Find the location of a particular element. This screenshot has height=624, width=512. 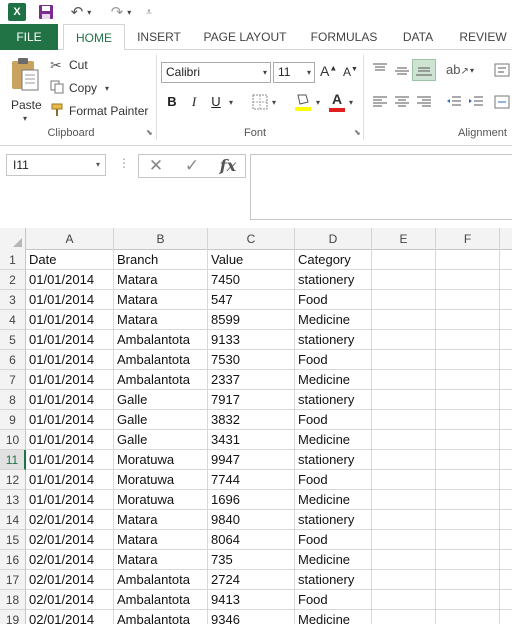

cell-c7: 2337 is located at coordinates (251, 380).